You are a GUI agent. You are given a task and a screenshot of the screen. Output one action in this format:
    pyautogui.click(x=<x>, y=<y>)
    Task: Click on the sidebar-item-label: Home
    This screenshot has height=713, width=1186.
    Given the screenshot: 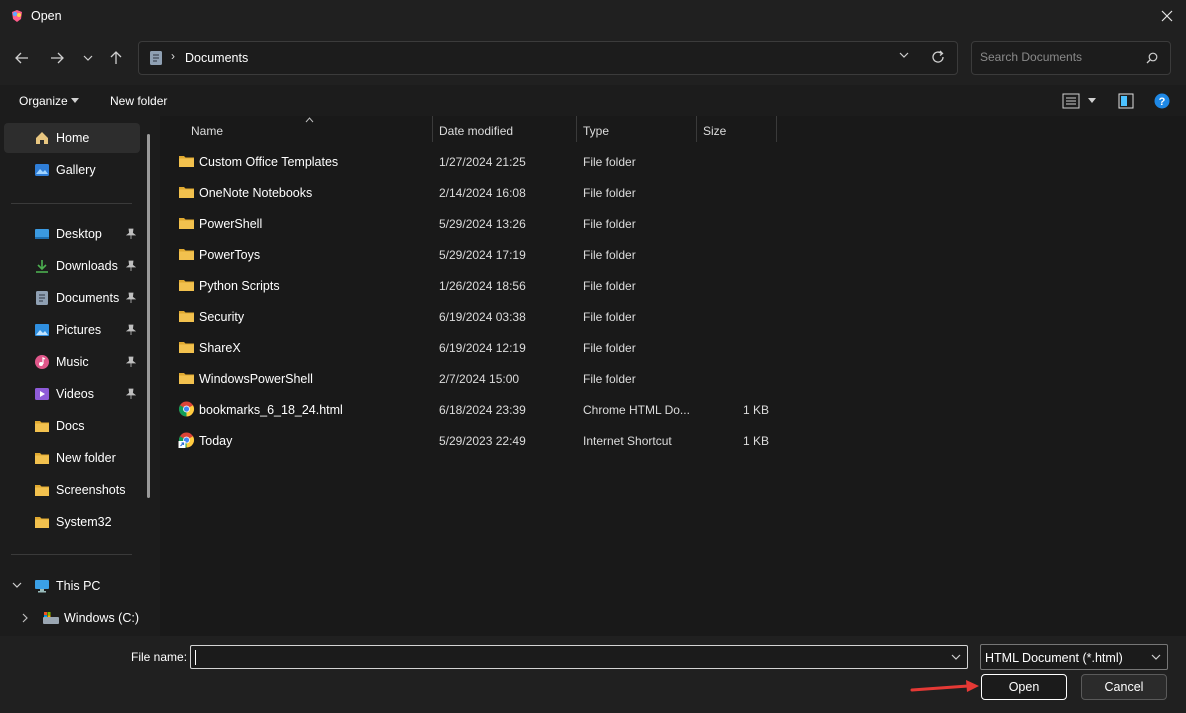 What is the action you would take?
    pyautogui.click(x=73, y=138)
    